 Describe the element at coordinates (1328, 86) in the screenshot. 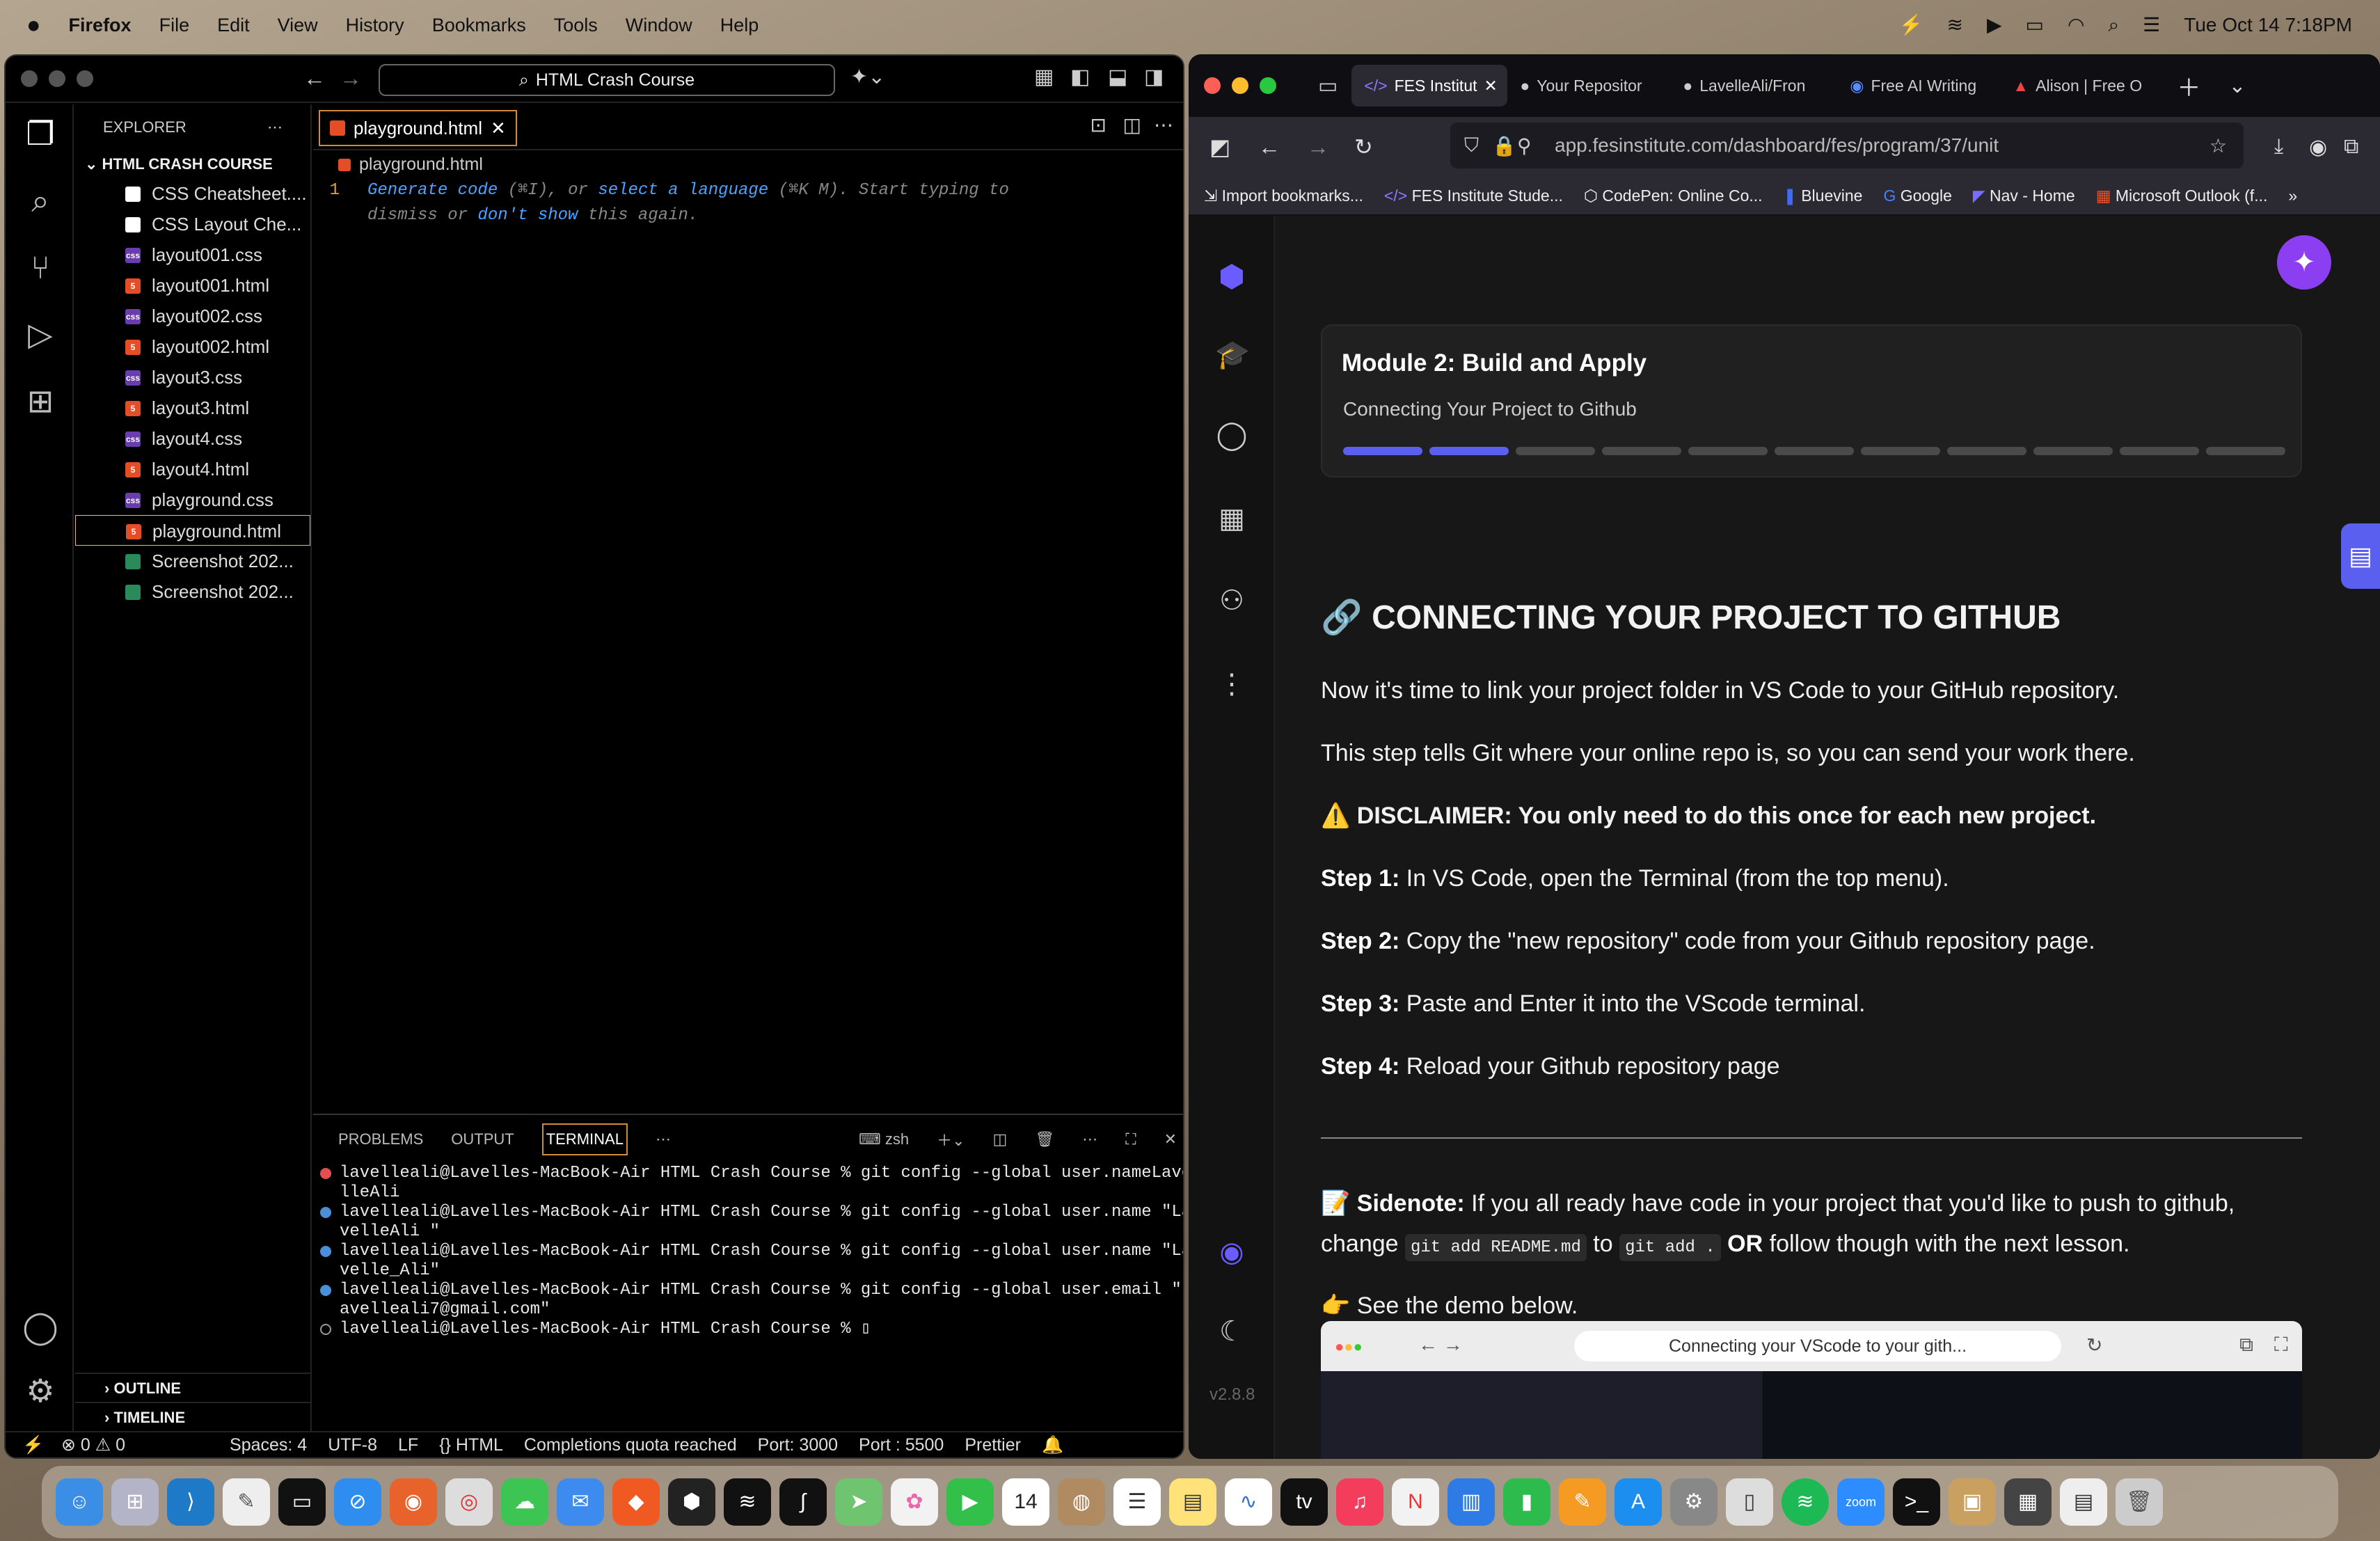

I see `tab-overview-icon: ▭` at that location.